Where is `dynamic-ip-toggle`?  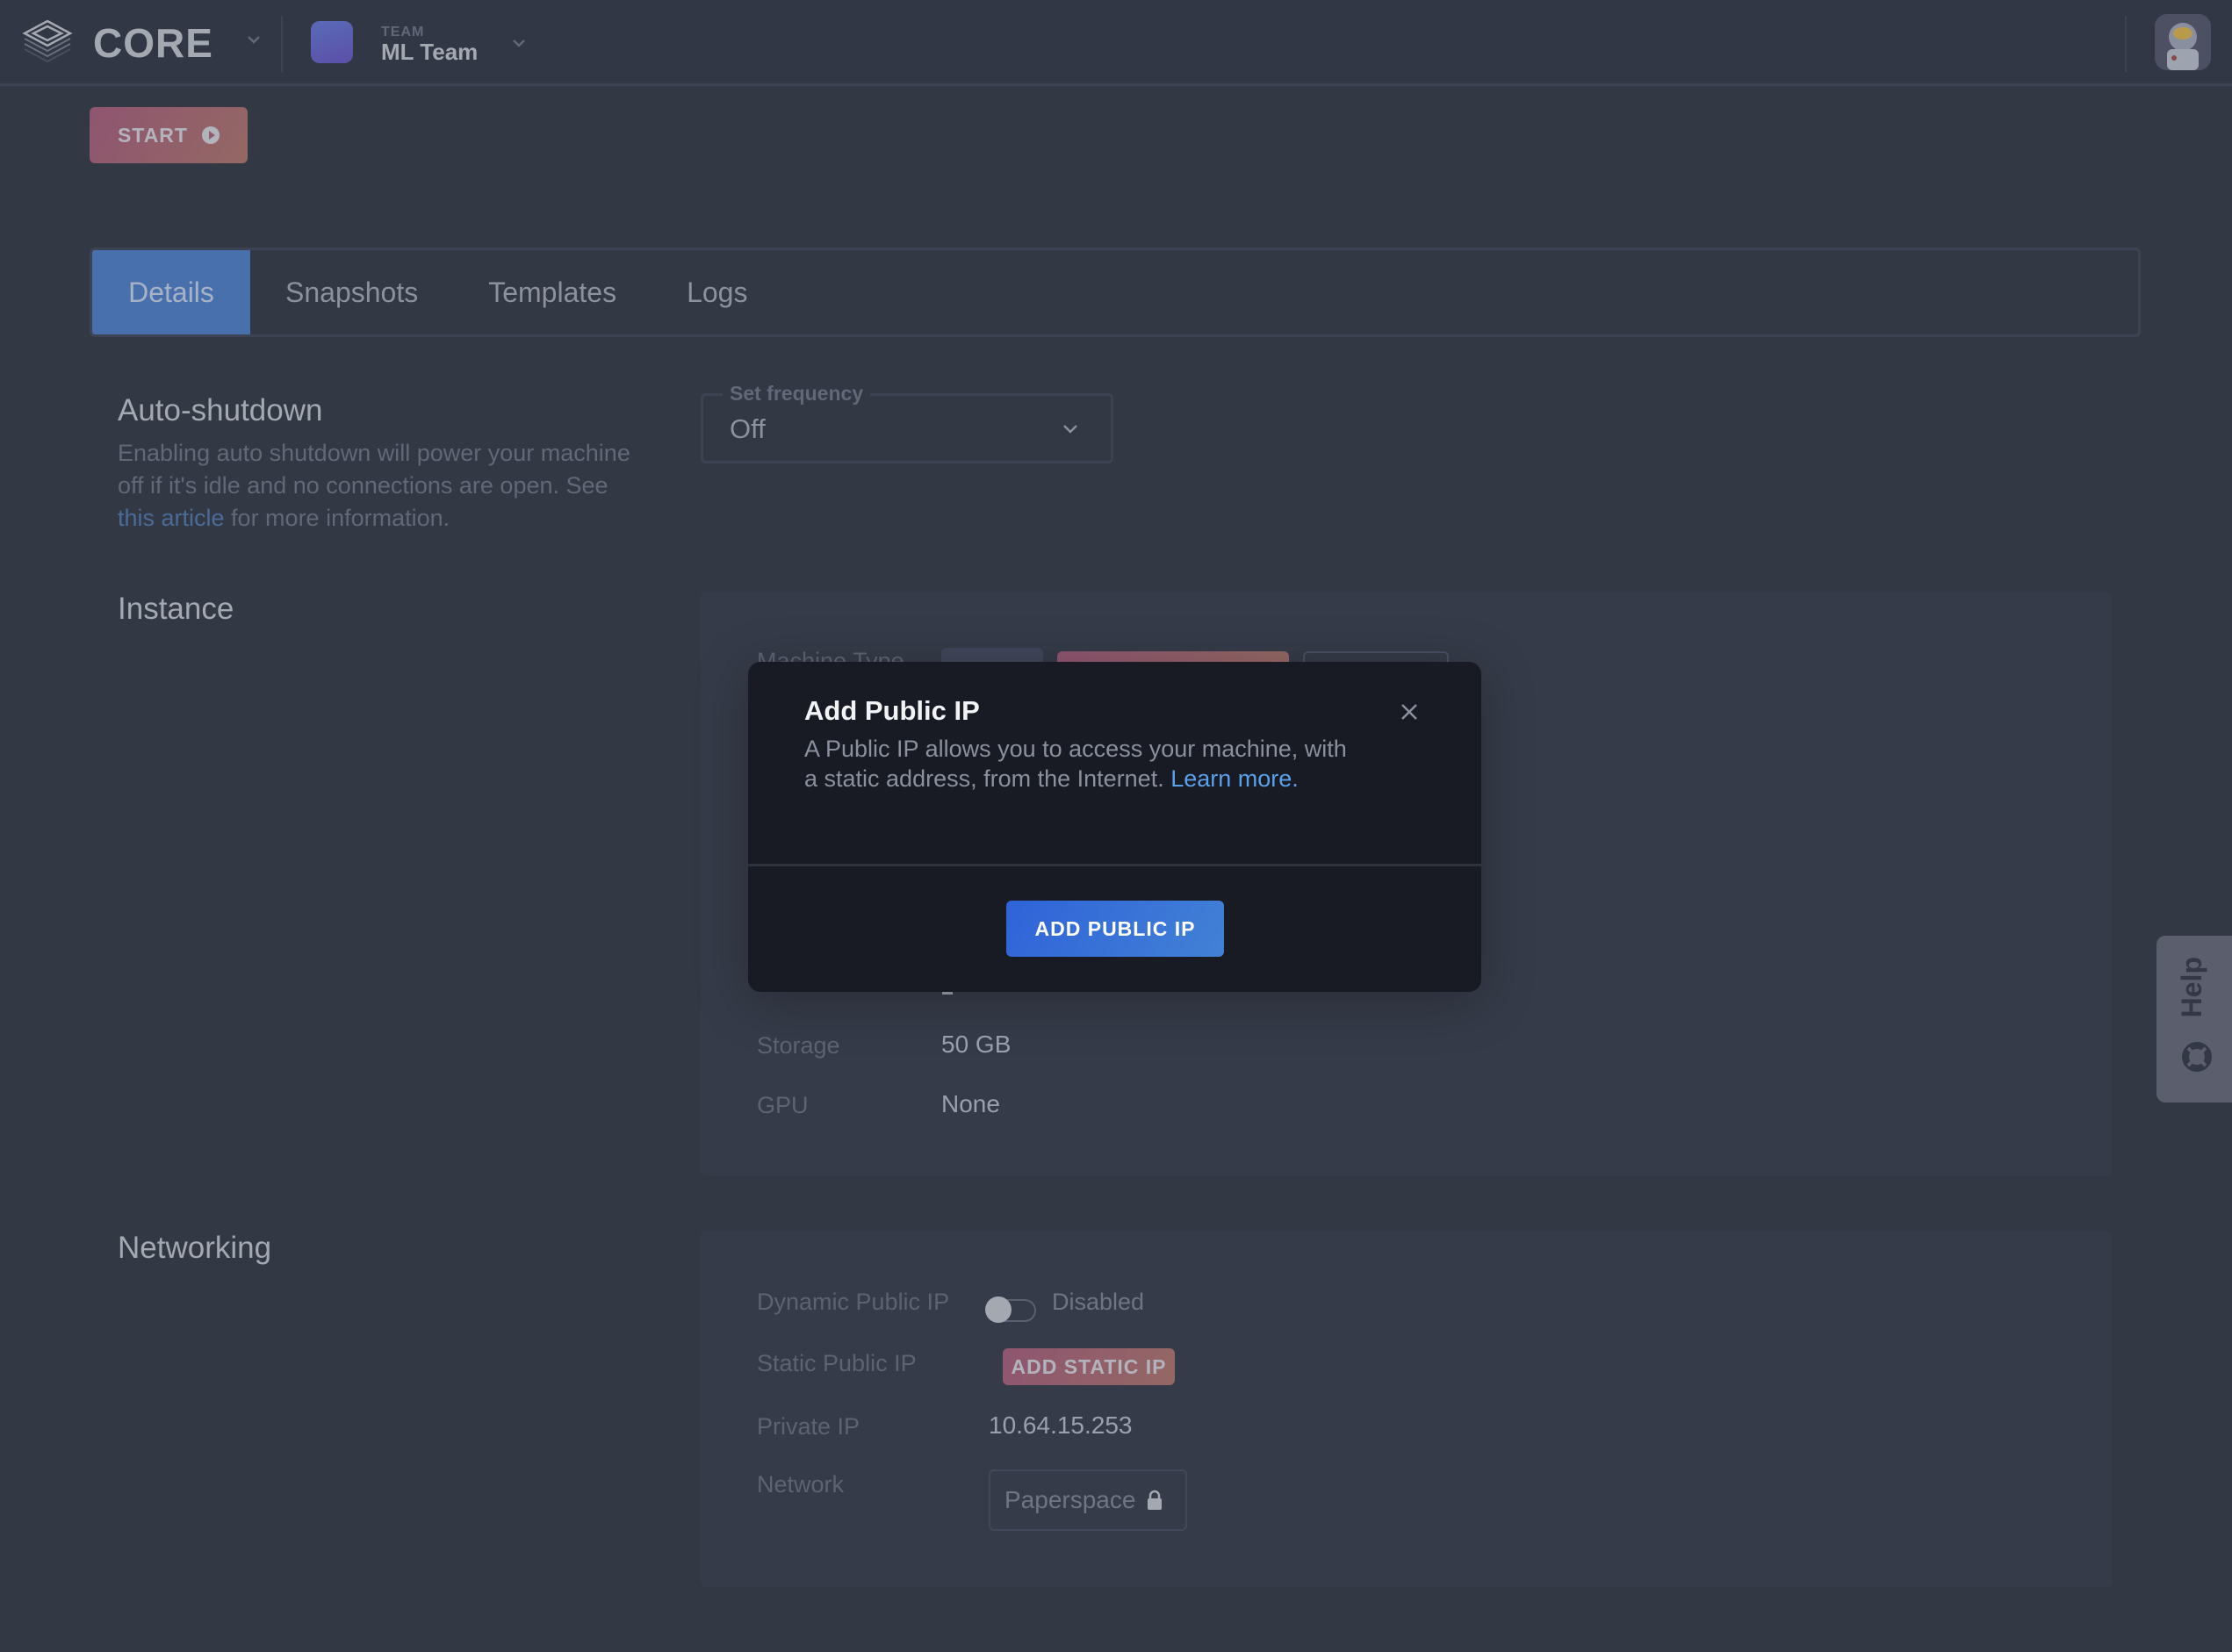 dynamic-ip-toggle is located at coordinates (1010, 1309).